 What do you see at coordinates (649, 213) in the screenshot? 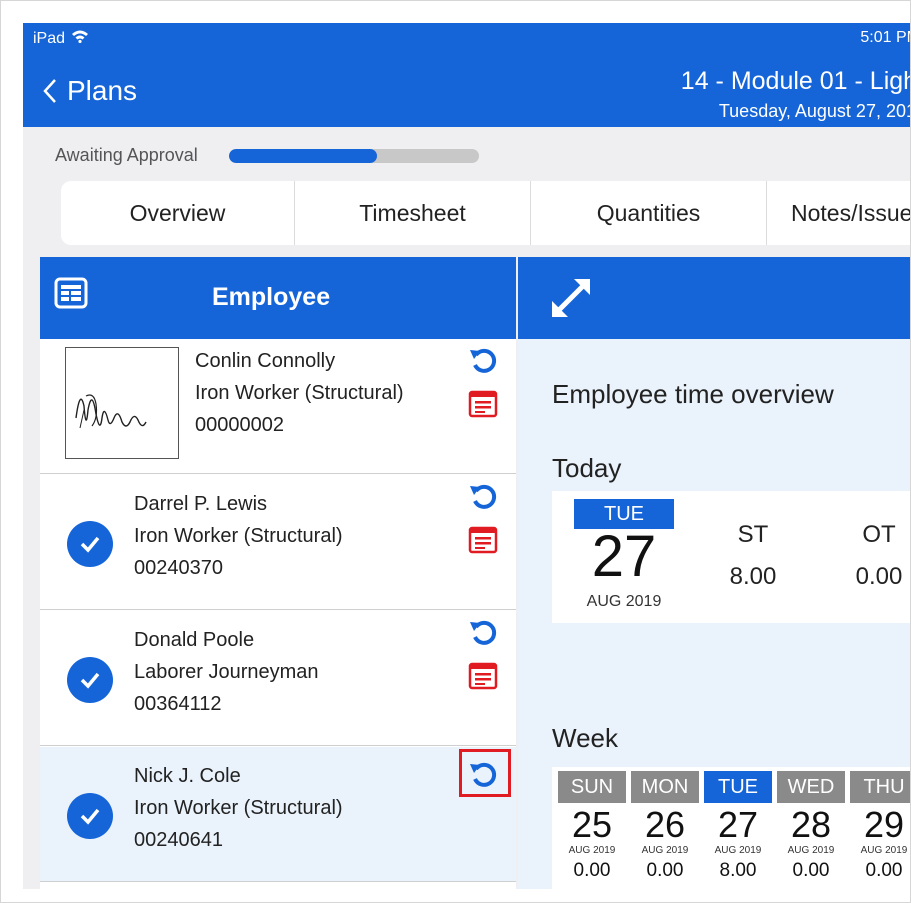
I see `tab-quantities: Quantities` at bounding box center [649, 213].